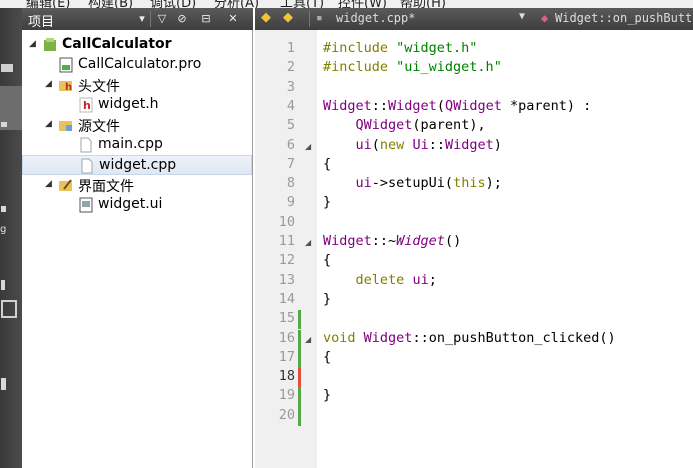  What do you see at coordinates (457, 107) in the screenshot?
I see `code-line: Widget::Widget(QWidget *parent) :` at bounding box center [457, 107].